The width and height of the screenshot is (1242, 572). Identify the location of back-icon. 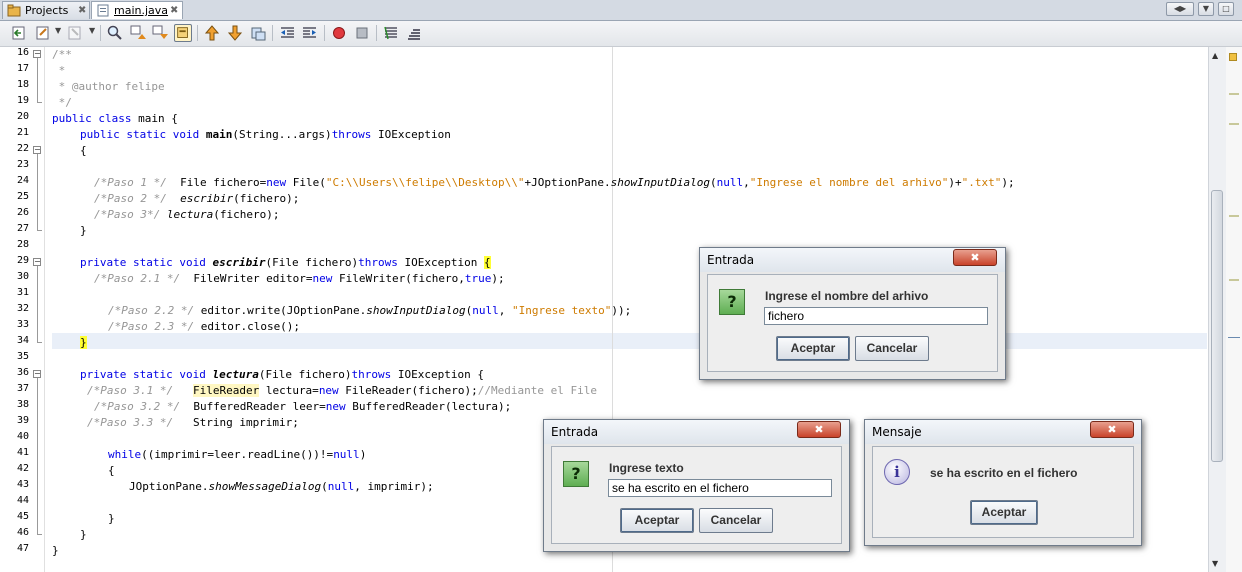
(43, 33).